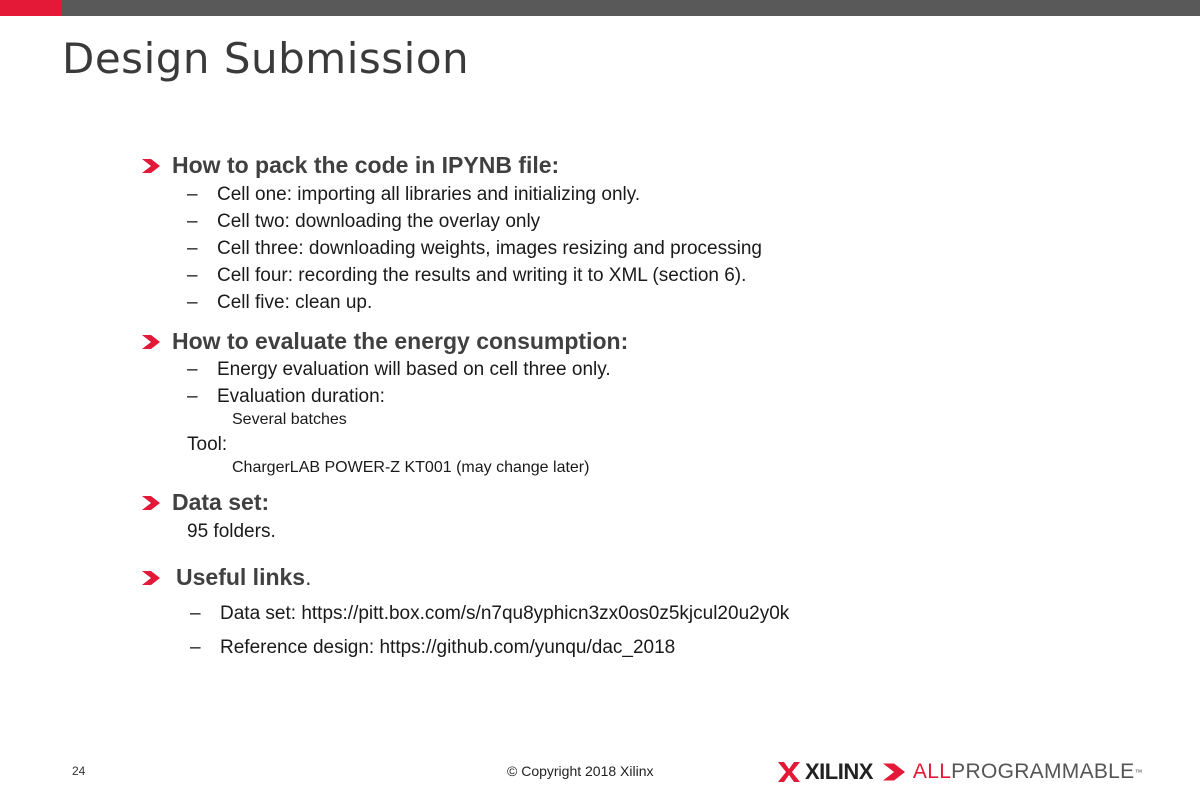 This screenshot has height=790, width=1200. What do you see at coordinates (580, 771) in the screenshot?
I see `copyright-text: © Copyright 2018 Xilinx` at bounding box center [580, 771].